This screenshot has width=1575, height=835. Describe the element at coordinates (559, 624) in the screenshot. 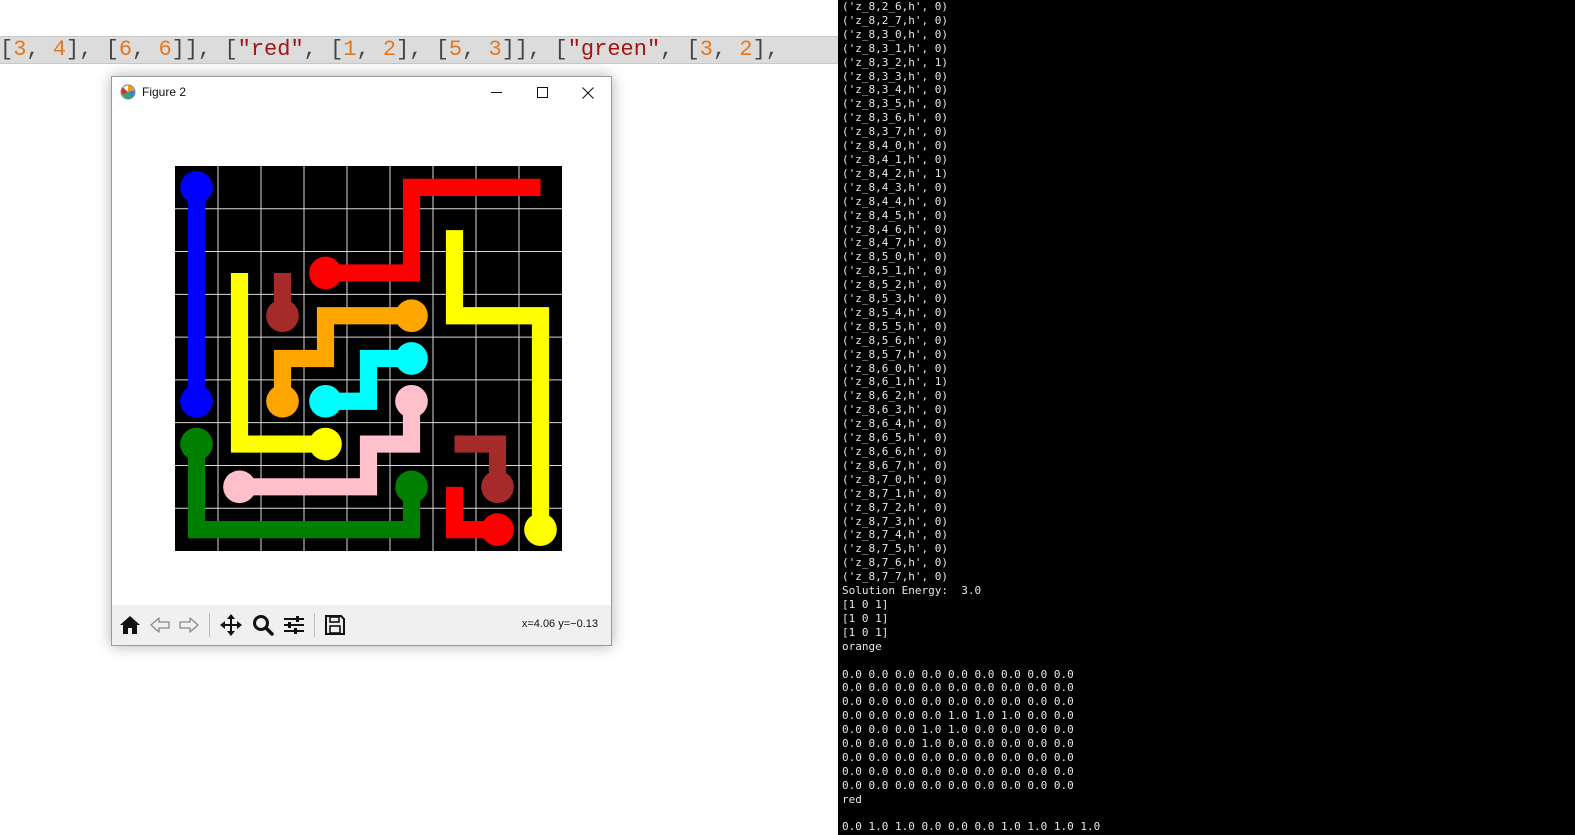

I see `cursor-coordinates: x=4.06 y=−0.13` at that location.